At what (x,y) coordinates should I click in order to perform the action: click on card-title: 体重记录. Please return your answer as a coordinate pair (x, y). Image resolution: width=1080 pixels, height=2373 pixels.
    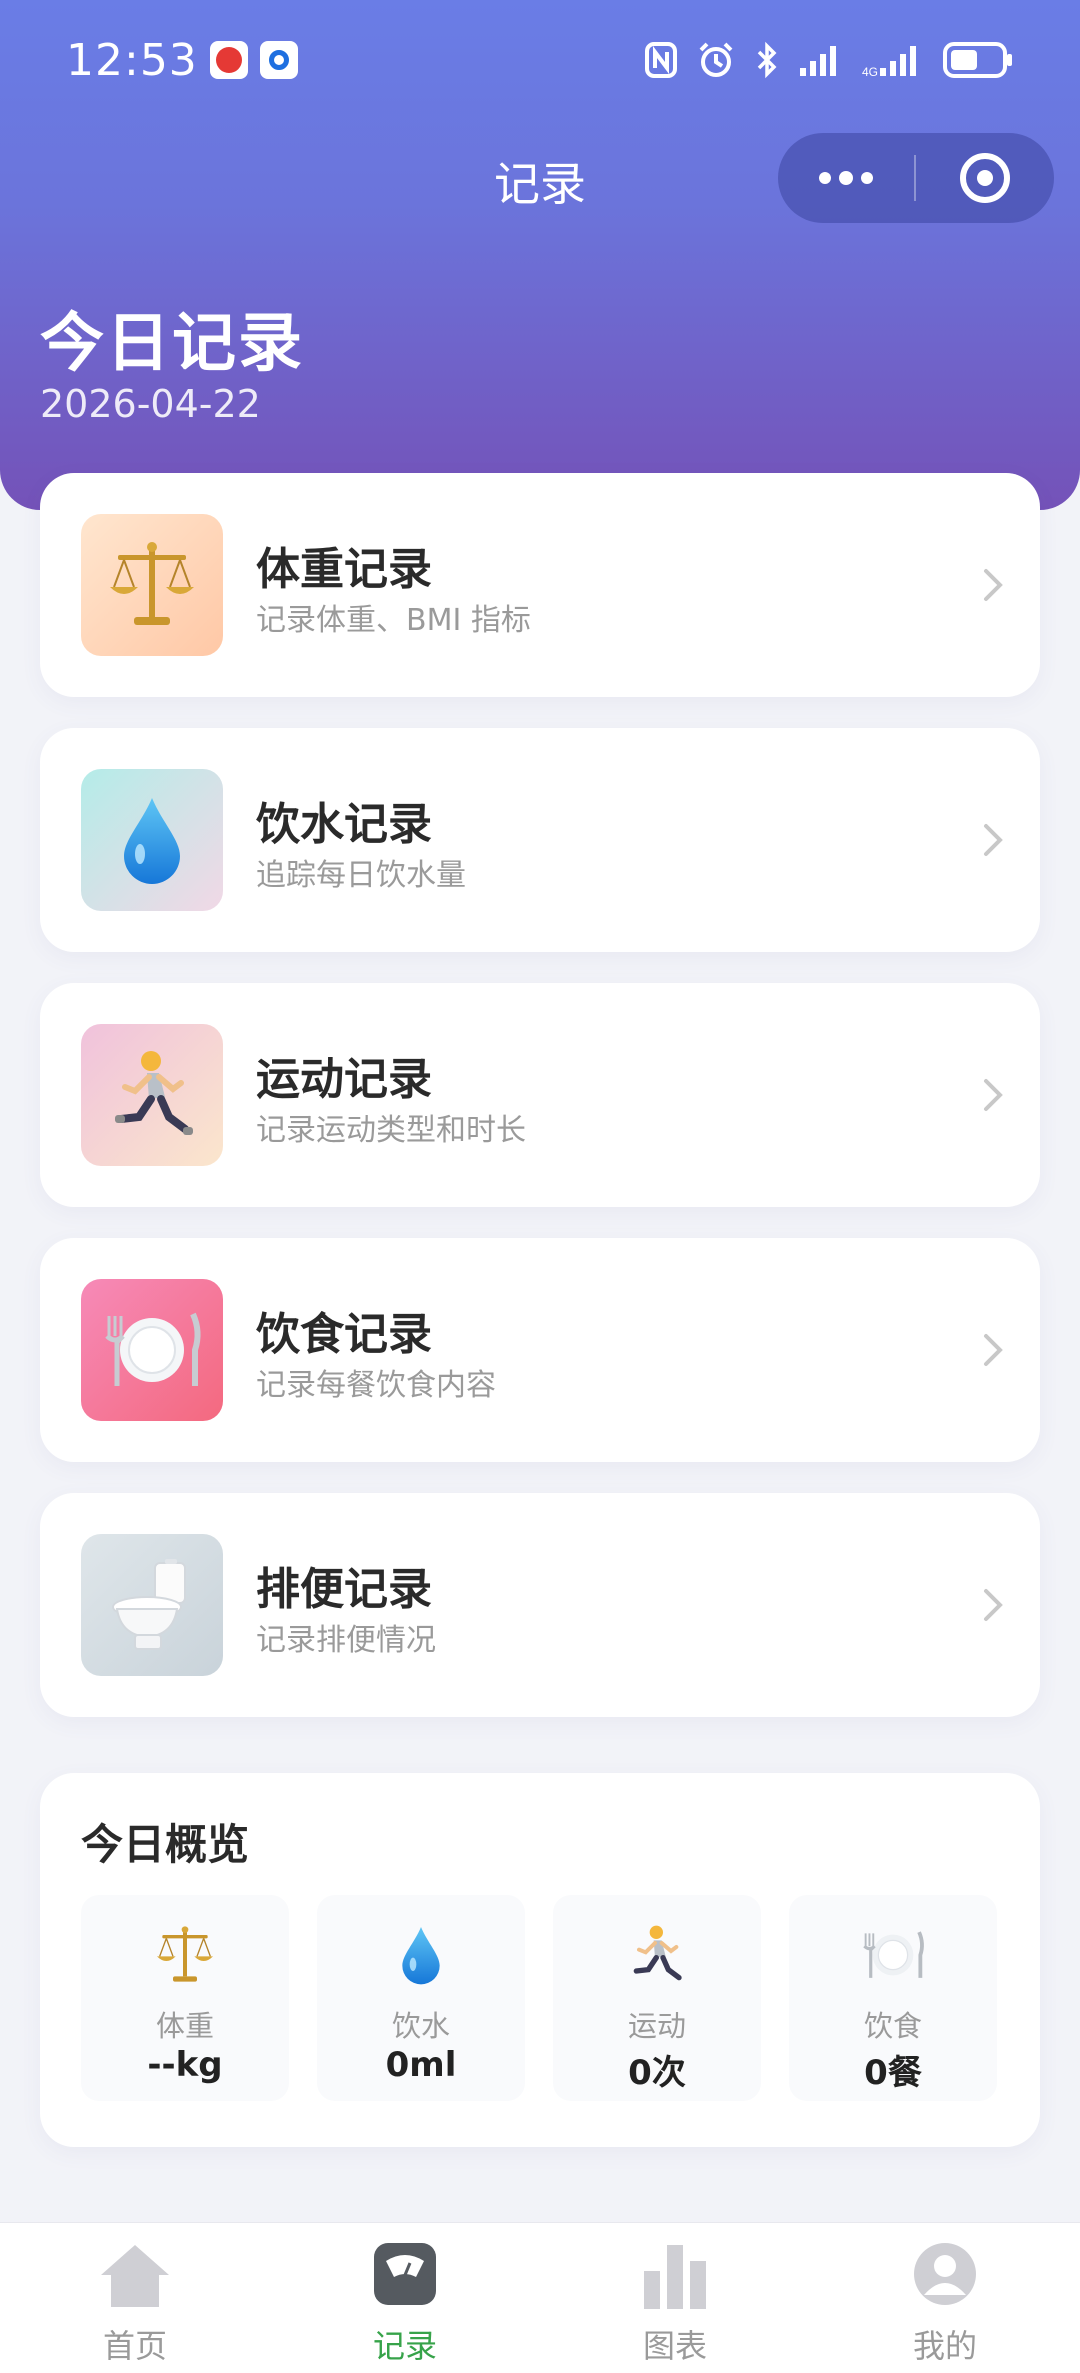
    Looking at the image, I should click on (344, 569).